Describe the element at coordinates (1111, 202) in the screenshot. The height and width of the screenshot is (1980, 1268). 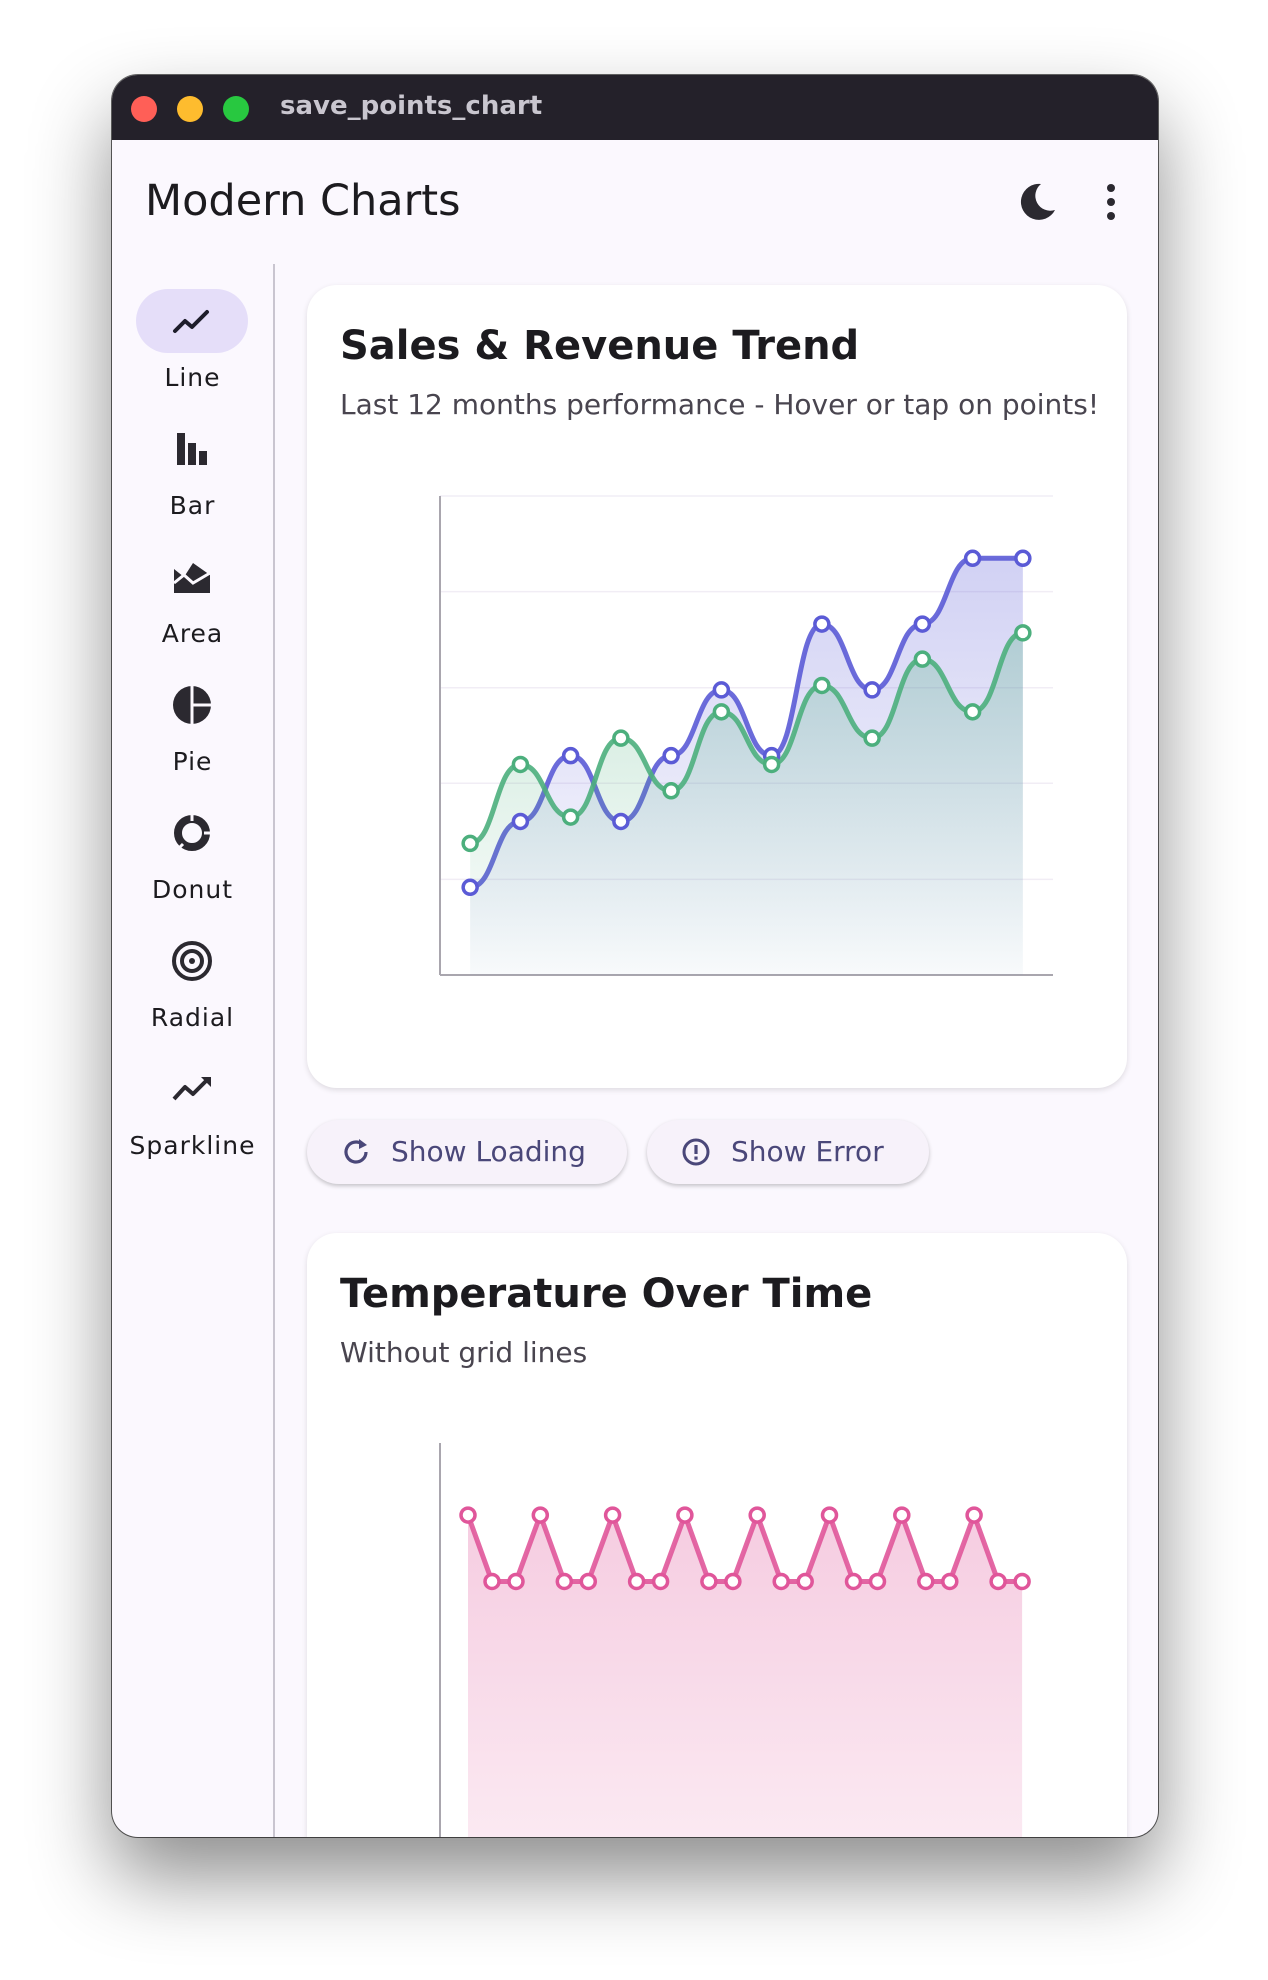
I see `more-vert-icon` at that location.